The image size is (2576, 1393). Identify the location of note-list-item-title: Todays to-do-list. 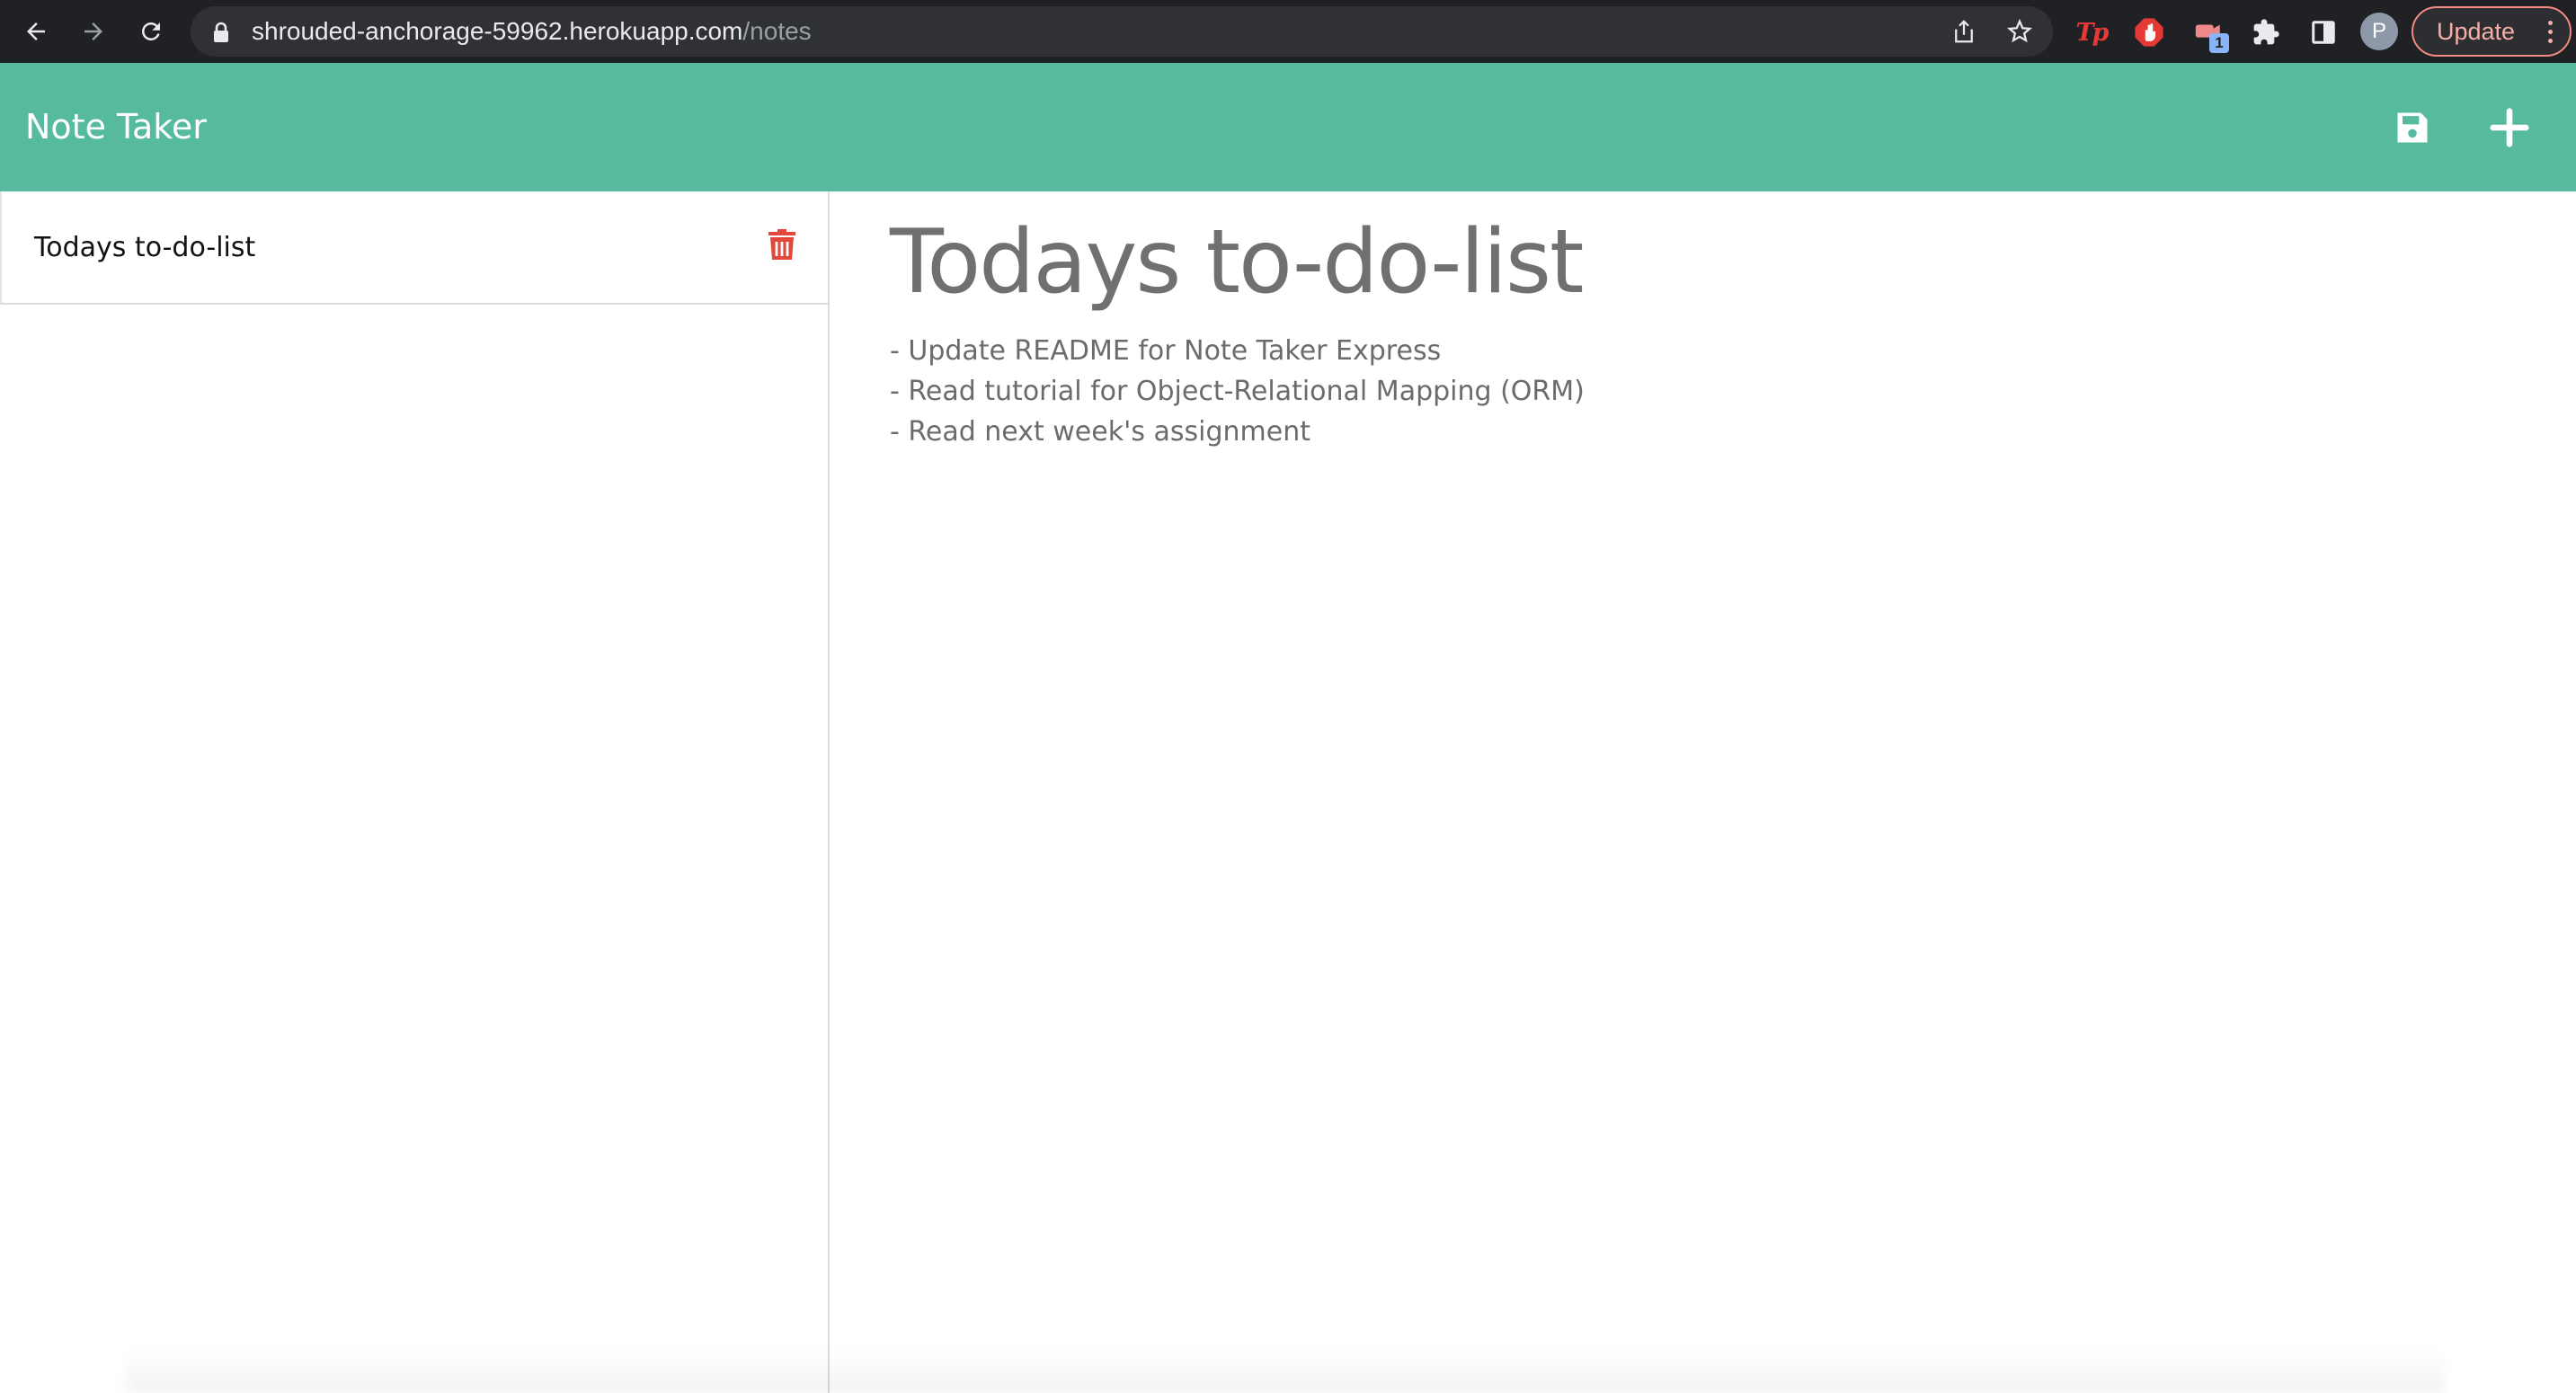
(144, 248).